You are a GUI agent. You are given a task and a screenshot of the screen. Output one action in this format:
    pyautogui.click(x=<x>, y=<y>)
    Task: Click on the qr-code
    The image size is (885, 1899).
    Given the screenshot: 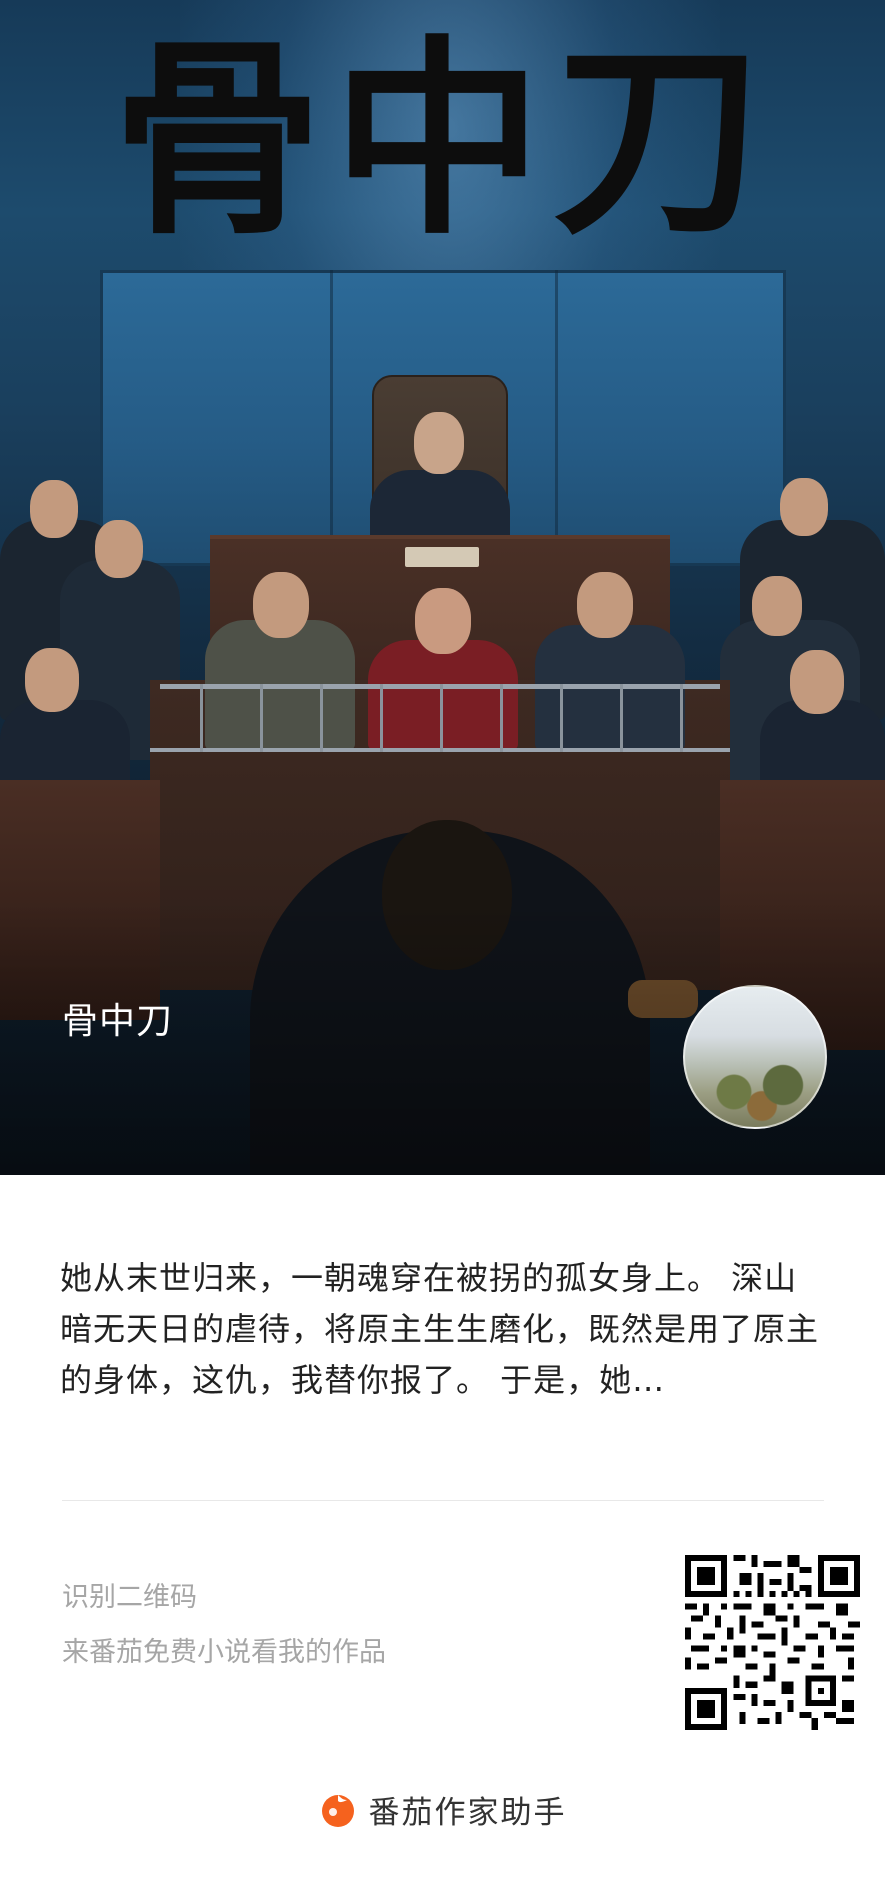 What is the action you would take?
    pyautogui.click(x=772, y=1642)
    